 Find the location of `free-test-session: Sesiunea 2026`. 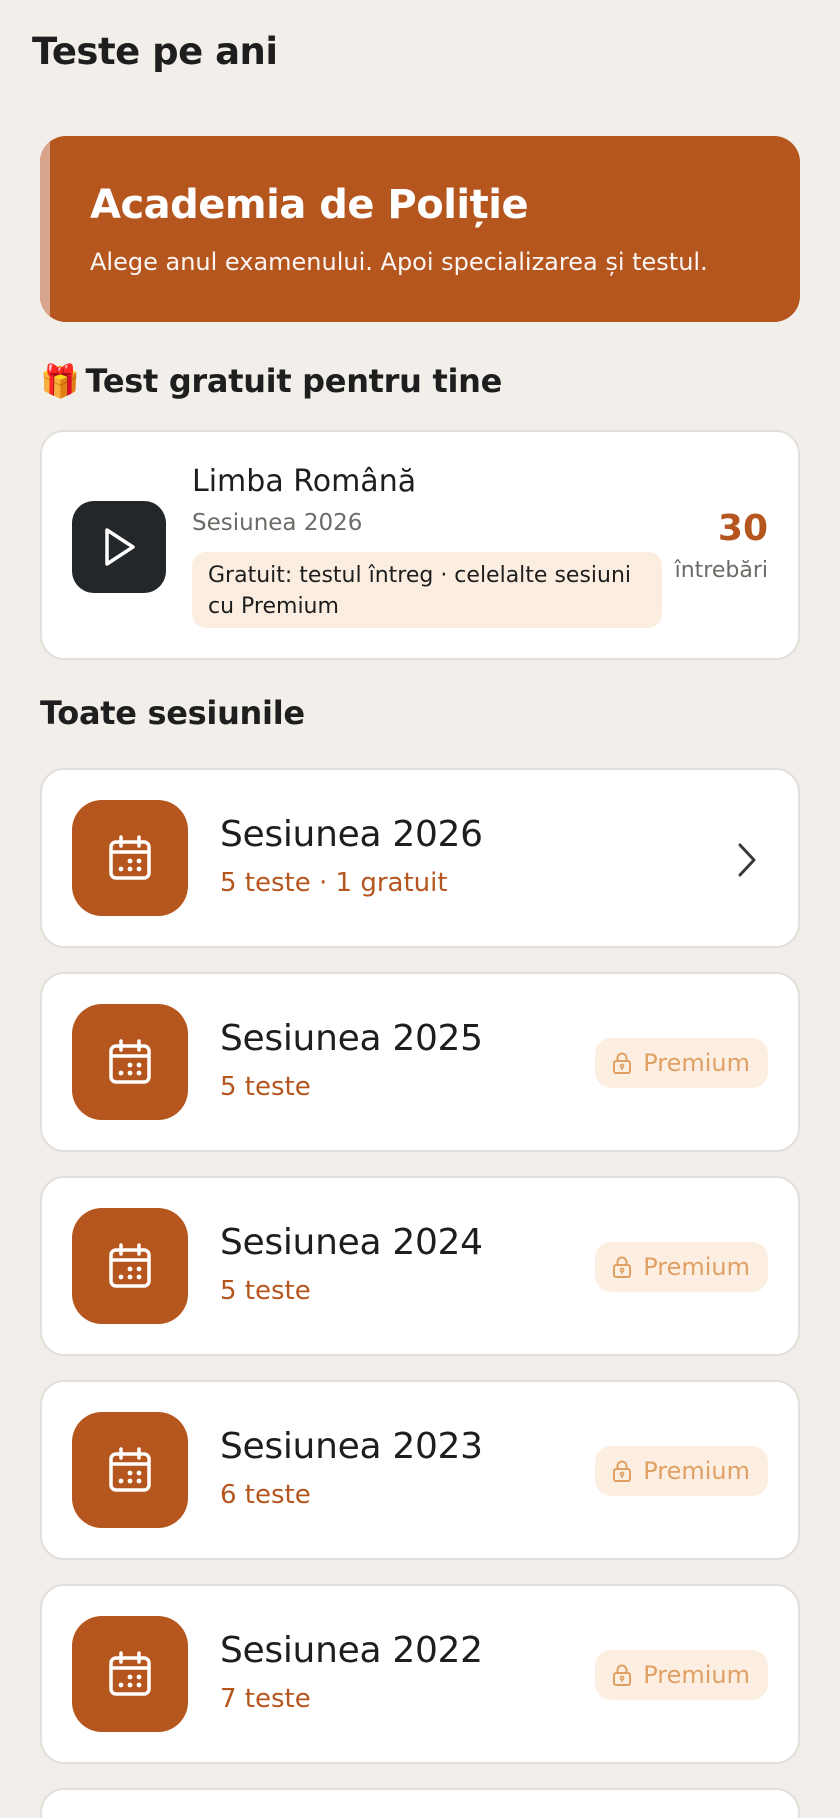

free-test-session: Sesiunea 2026 is located at coordinates (277, 523).